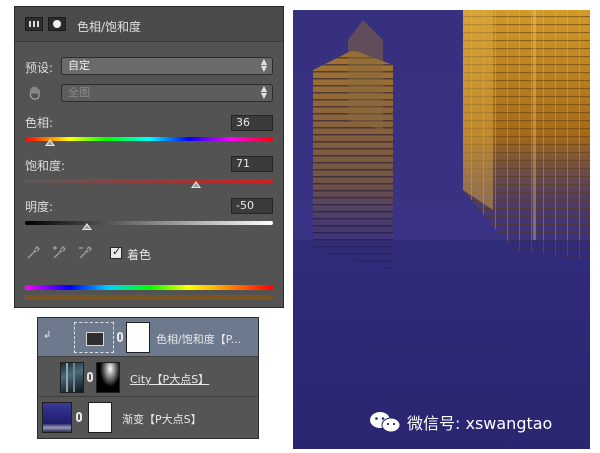  What do you see at coordinates (79, 92) in the screenshot?
I see `channel-value: 全图` at bounding box center [79, 92].